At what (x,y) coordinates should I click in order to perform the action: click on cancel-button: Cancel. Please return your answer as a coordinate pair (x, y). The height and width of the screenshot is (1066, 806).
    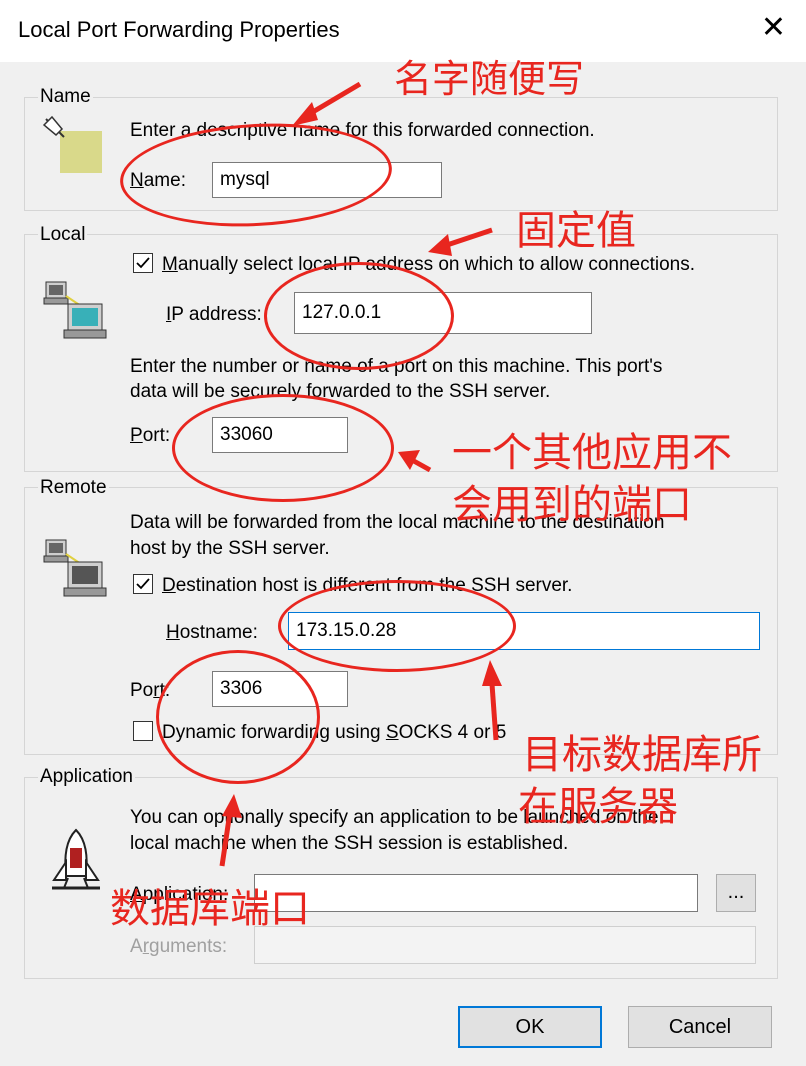
    Looking at the image, I should click on (700, 1027).